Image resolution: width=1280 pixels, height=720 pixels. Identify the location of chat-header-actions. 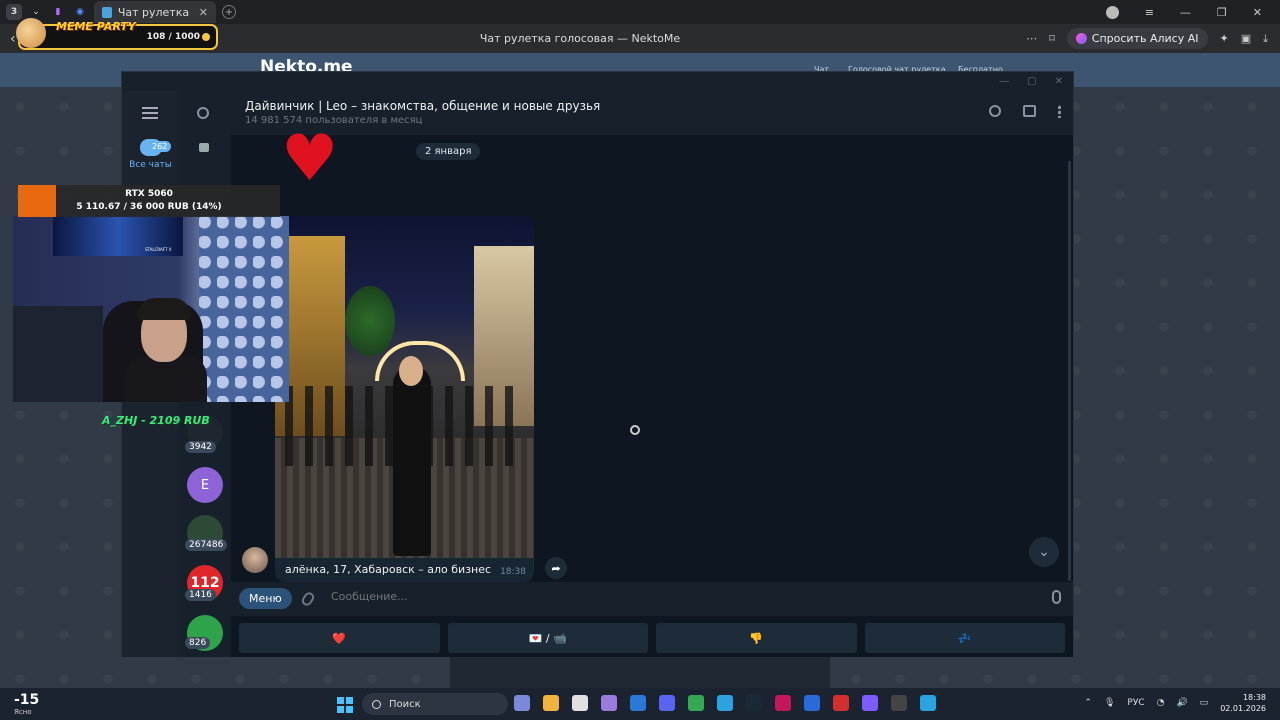
(1025, 111).